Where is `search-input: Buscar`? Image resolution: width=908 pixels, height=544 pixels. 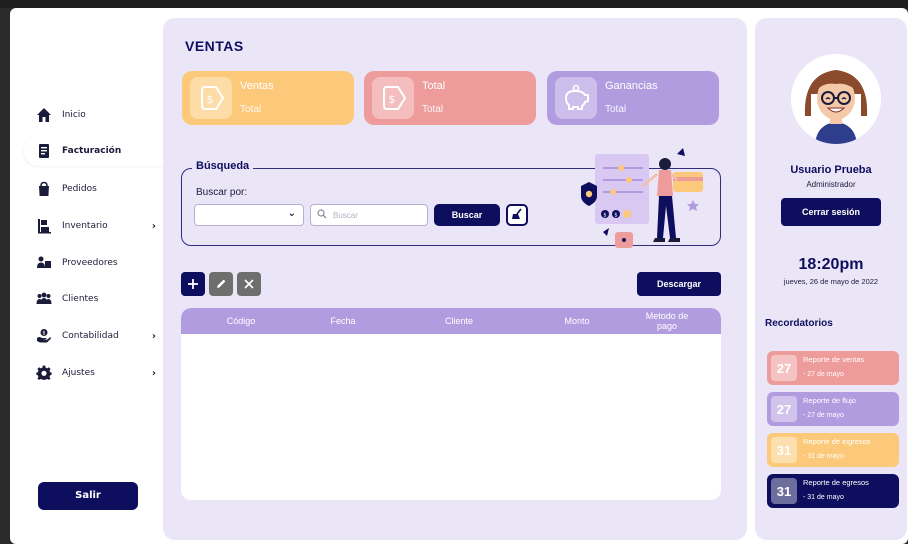 search-input: Buscar is located at coordinates (369, 215).